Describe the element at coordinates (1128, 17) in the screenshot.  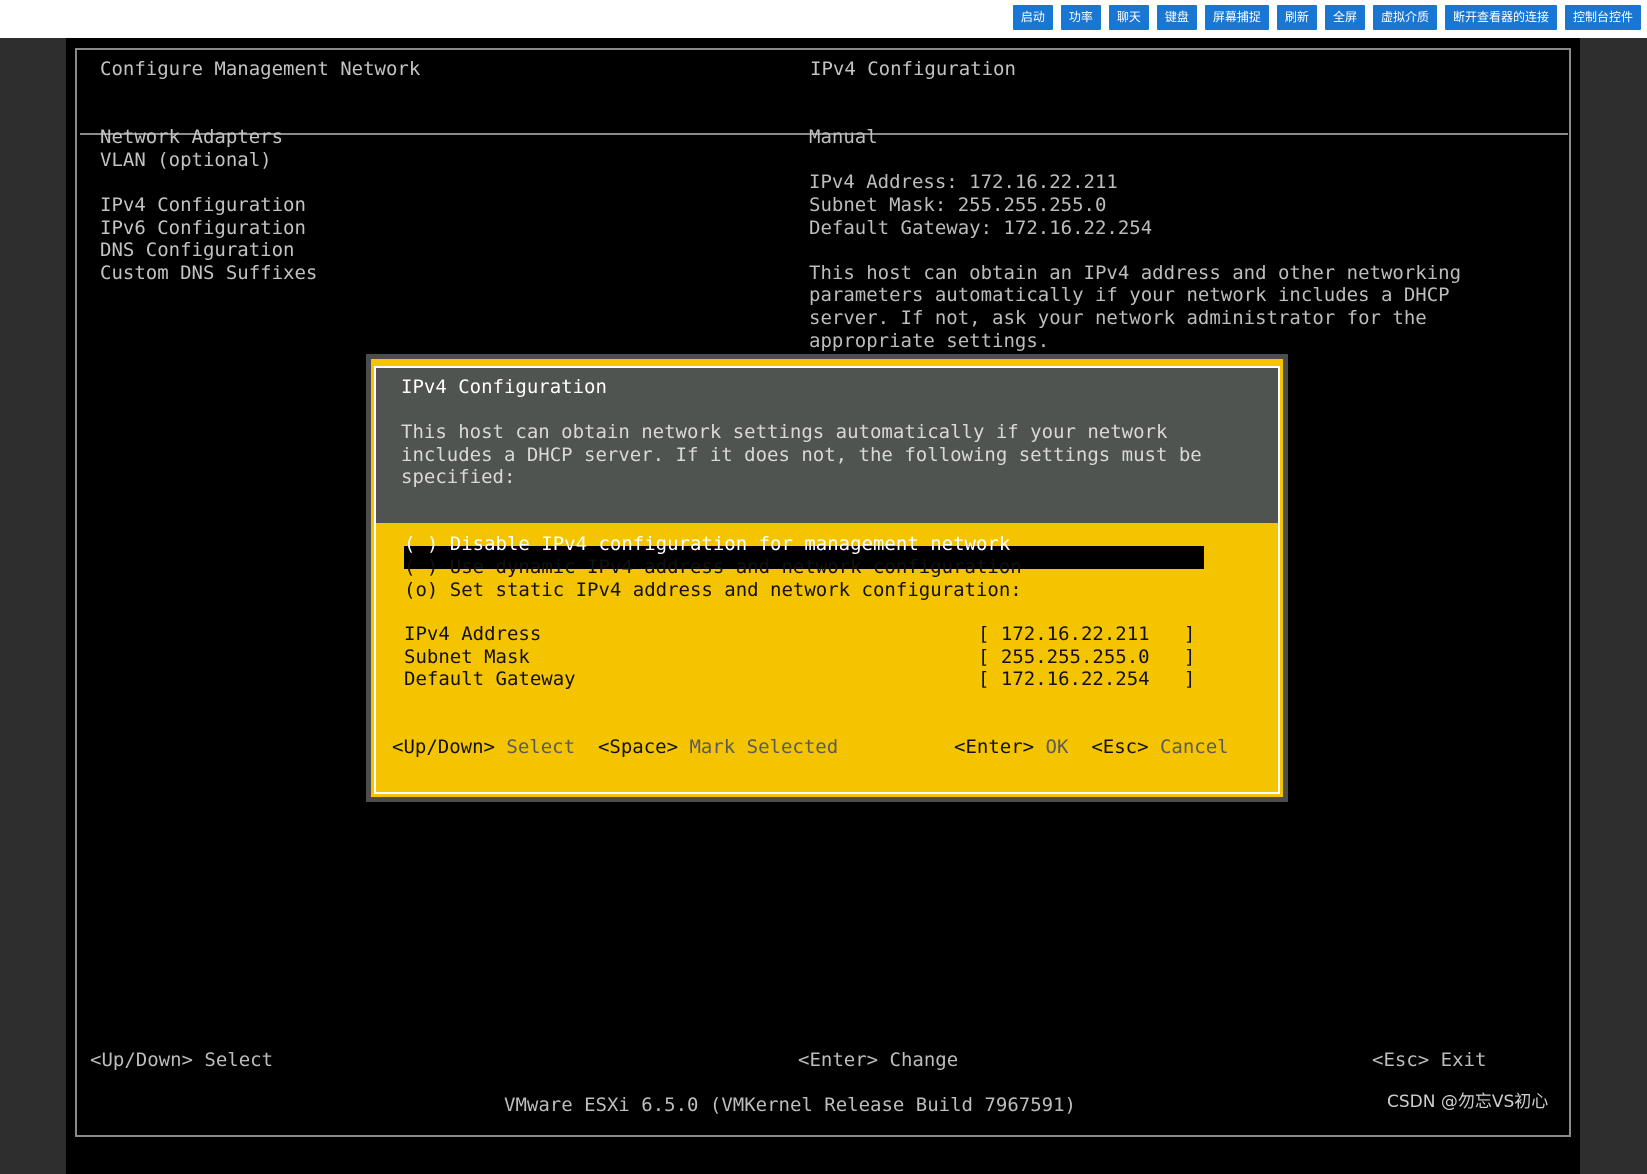
I see `chat-button: 聊天` at that location.